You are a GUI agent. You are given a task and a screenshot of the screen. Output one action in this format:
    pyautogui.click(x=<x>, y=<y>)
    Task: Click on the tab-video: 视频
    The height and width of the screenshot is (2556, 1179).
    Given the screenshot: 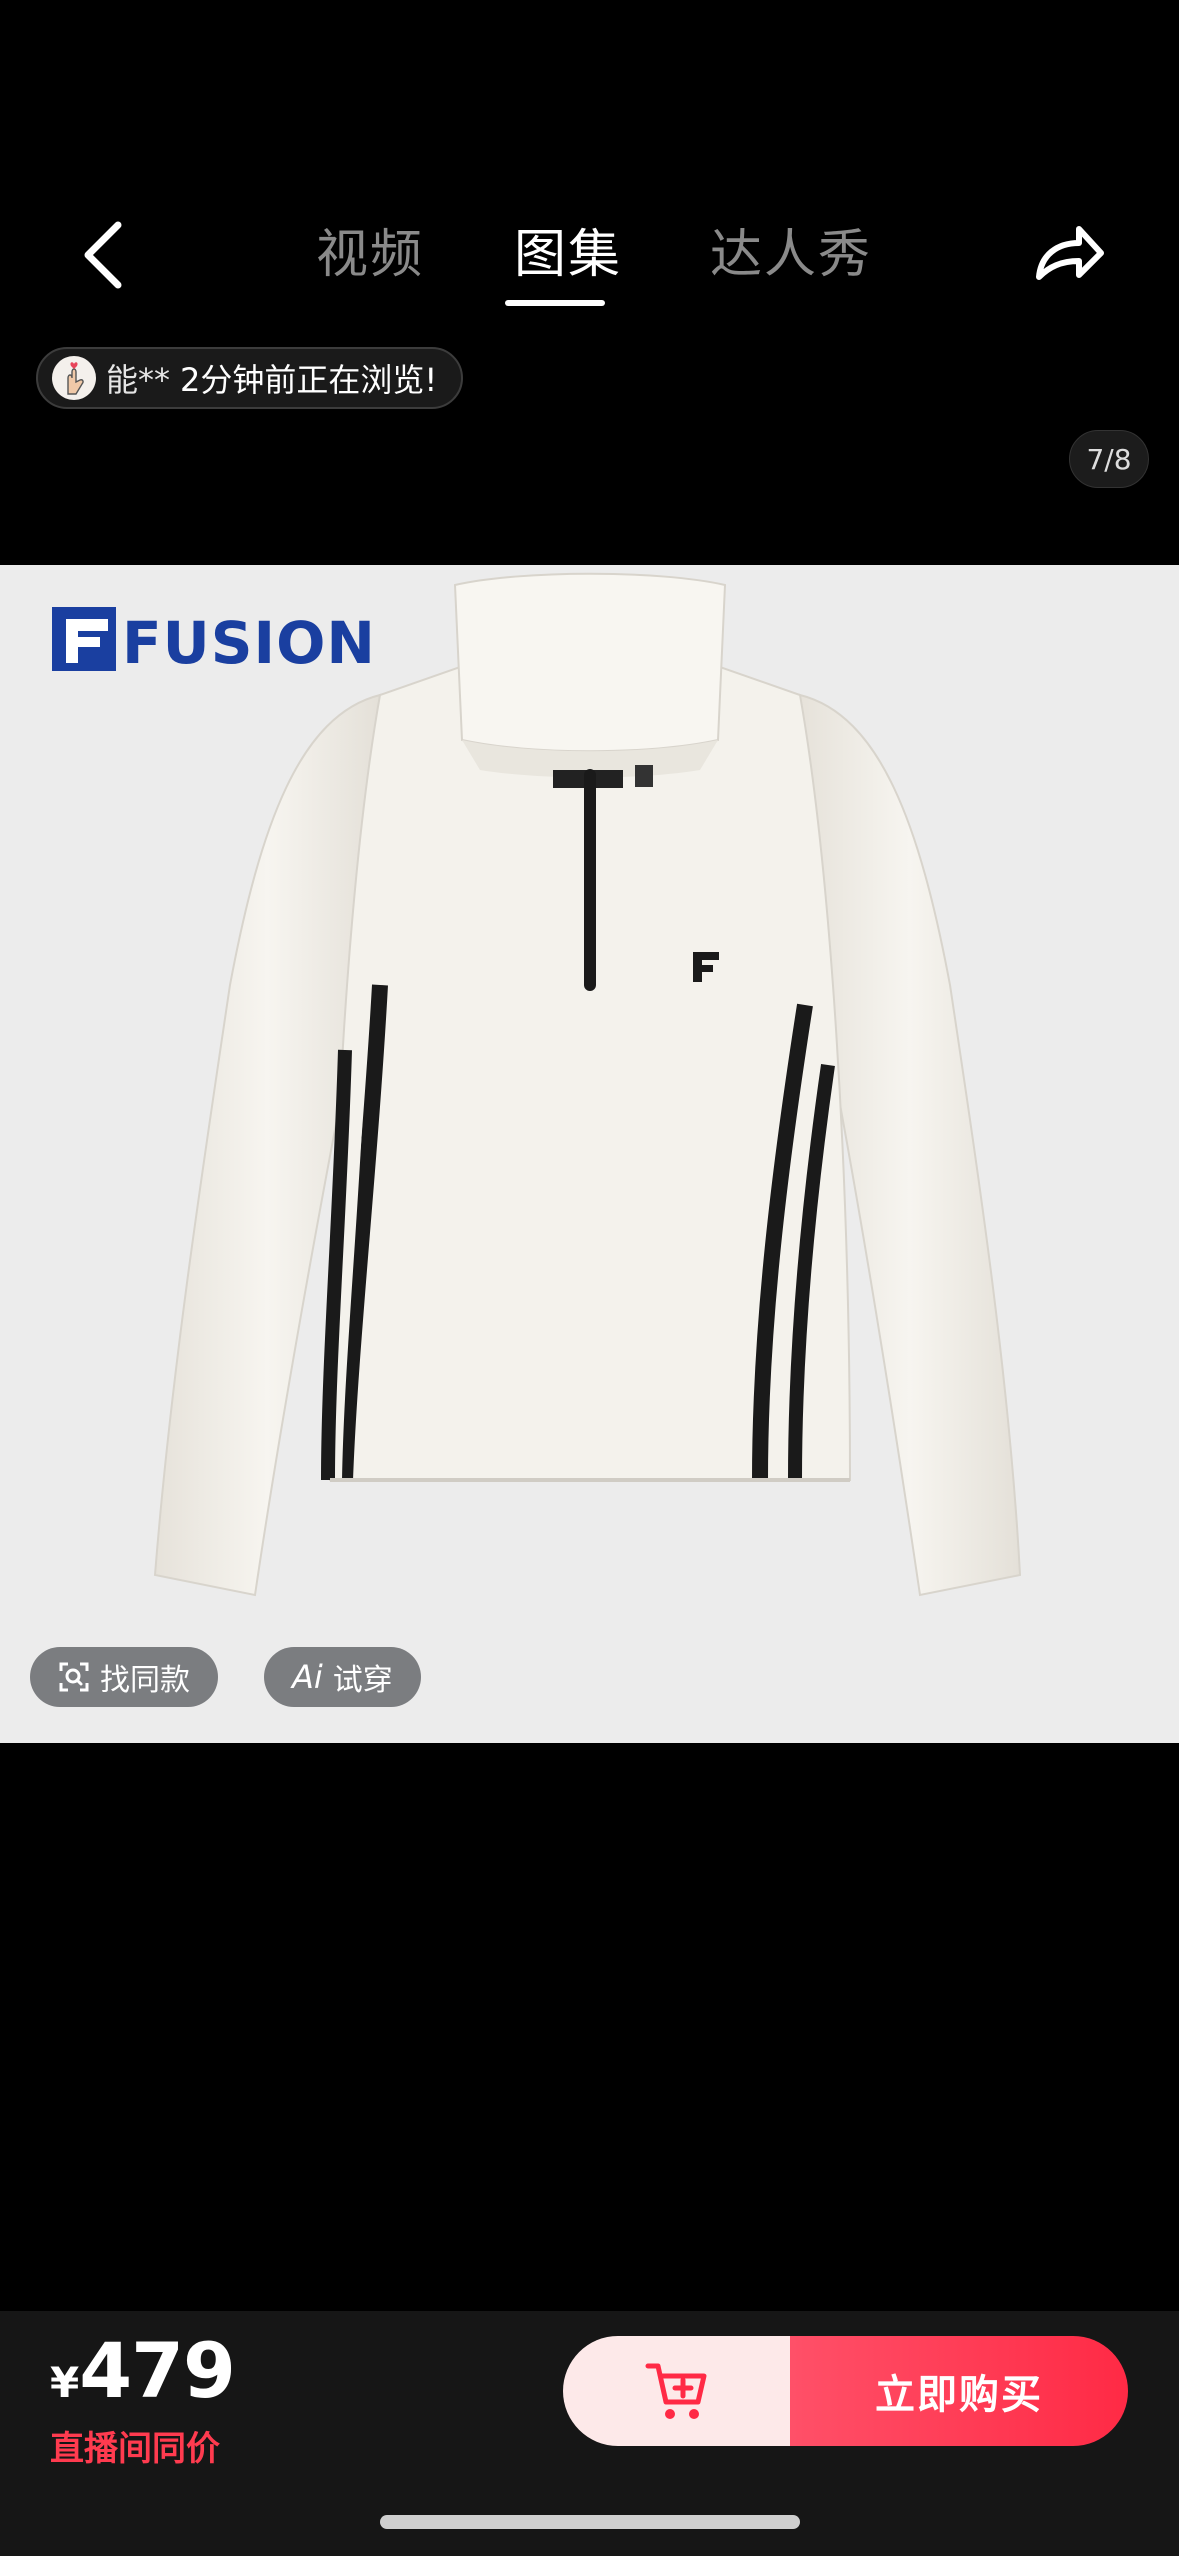 What is the action you would take?
    pyautogui.click(x=370, y=249)
    